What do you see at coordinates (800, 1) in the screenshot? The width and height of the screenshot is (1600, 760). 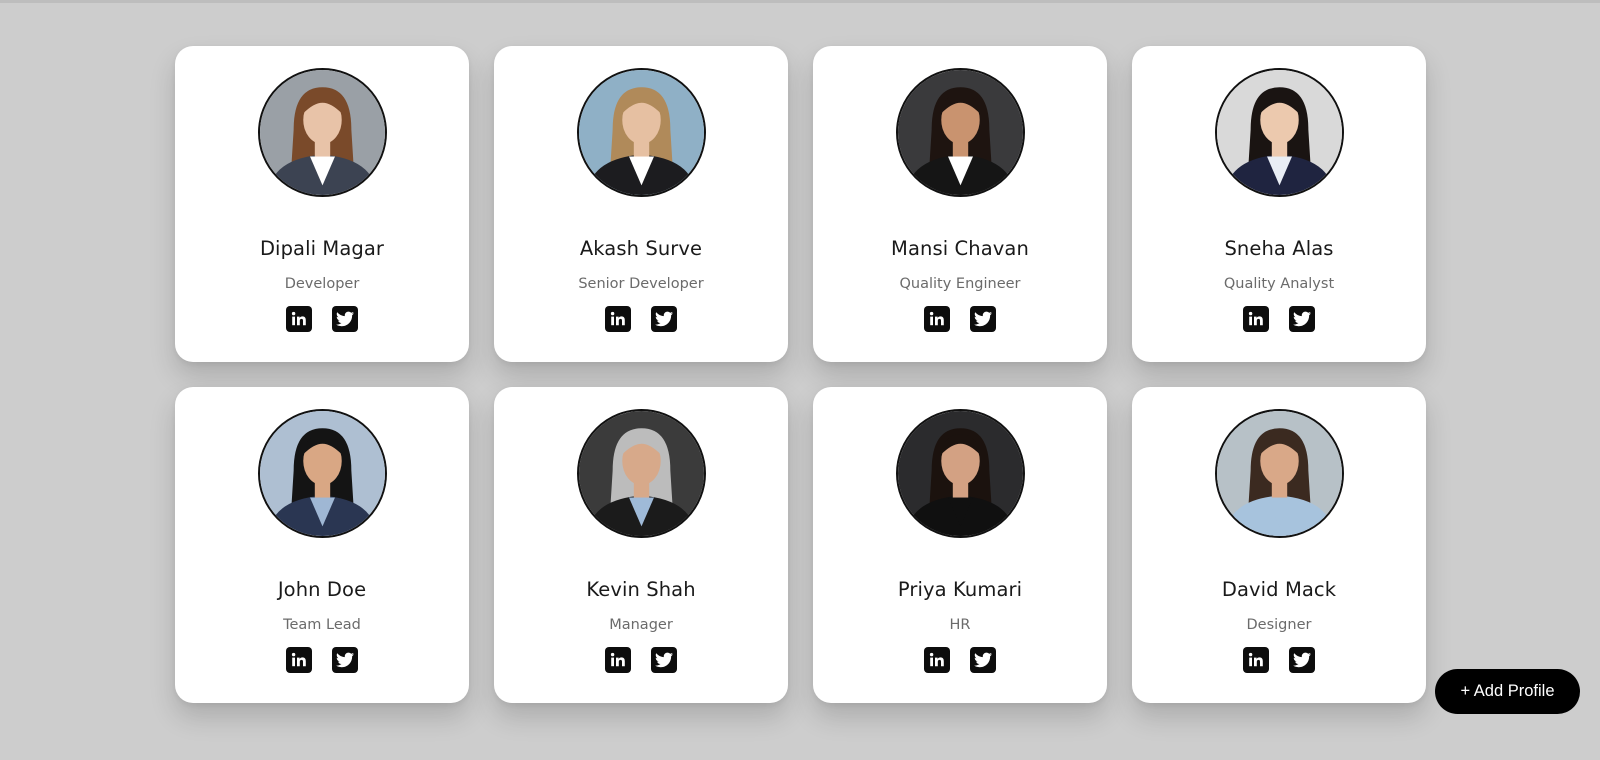 I see `top-border` at bounding box center [800, 1].